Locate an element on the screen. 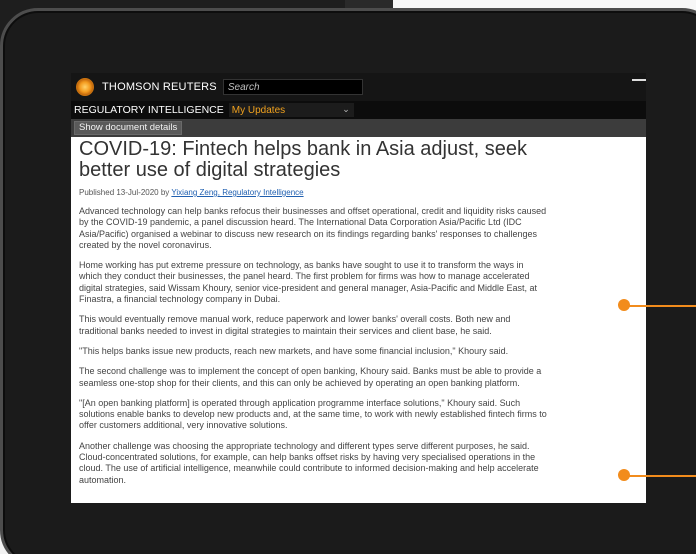 The width and height of the screenshot is (696, 554). thomson-reuters-logo-icon is located at coordinates (85, 87).